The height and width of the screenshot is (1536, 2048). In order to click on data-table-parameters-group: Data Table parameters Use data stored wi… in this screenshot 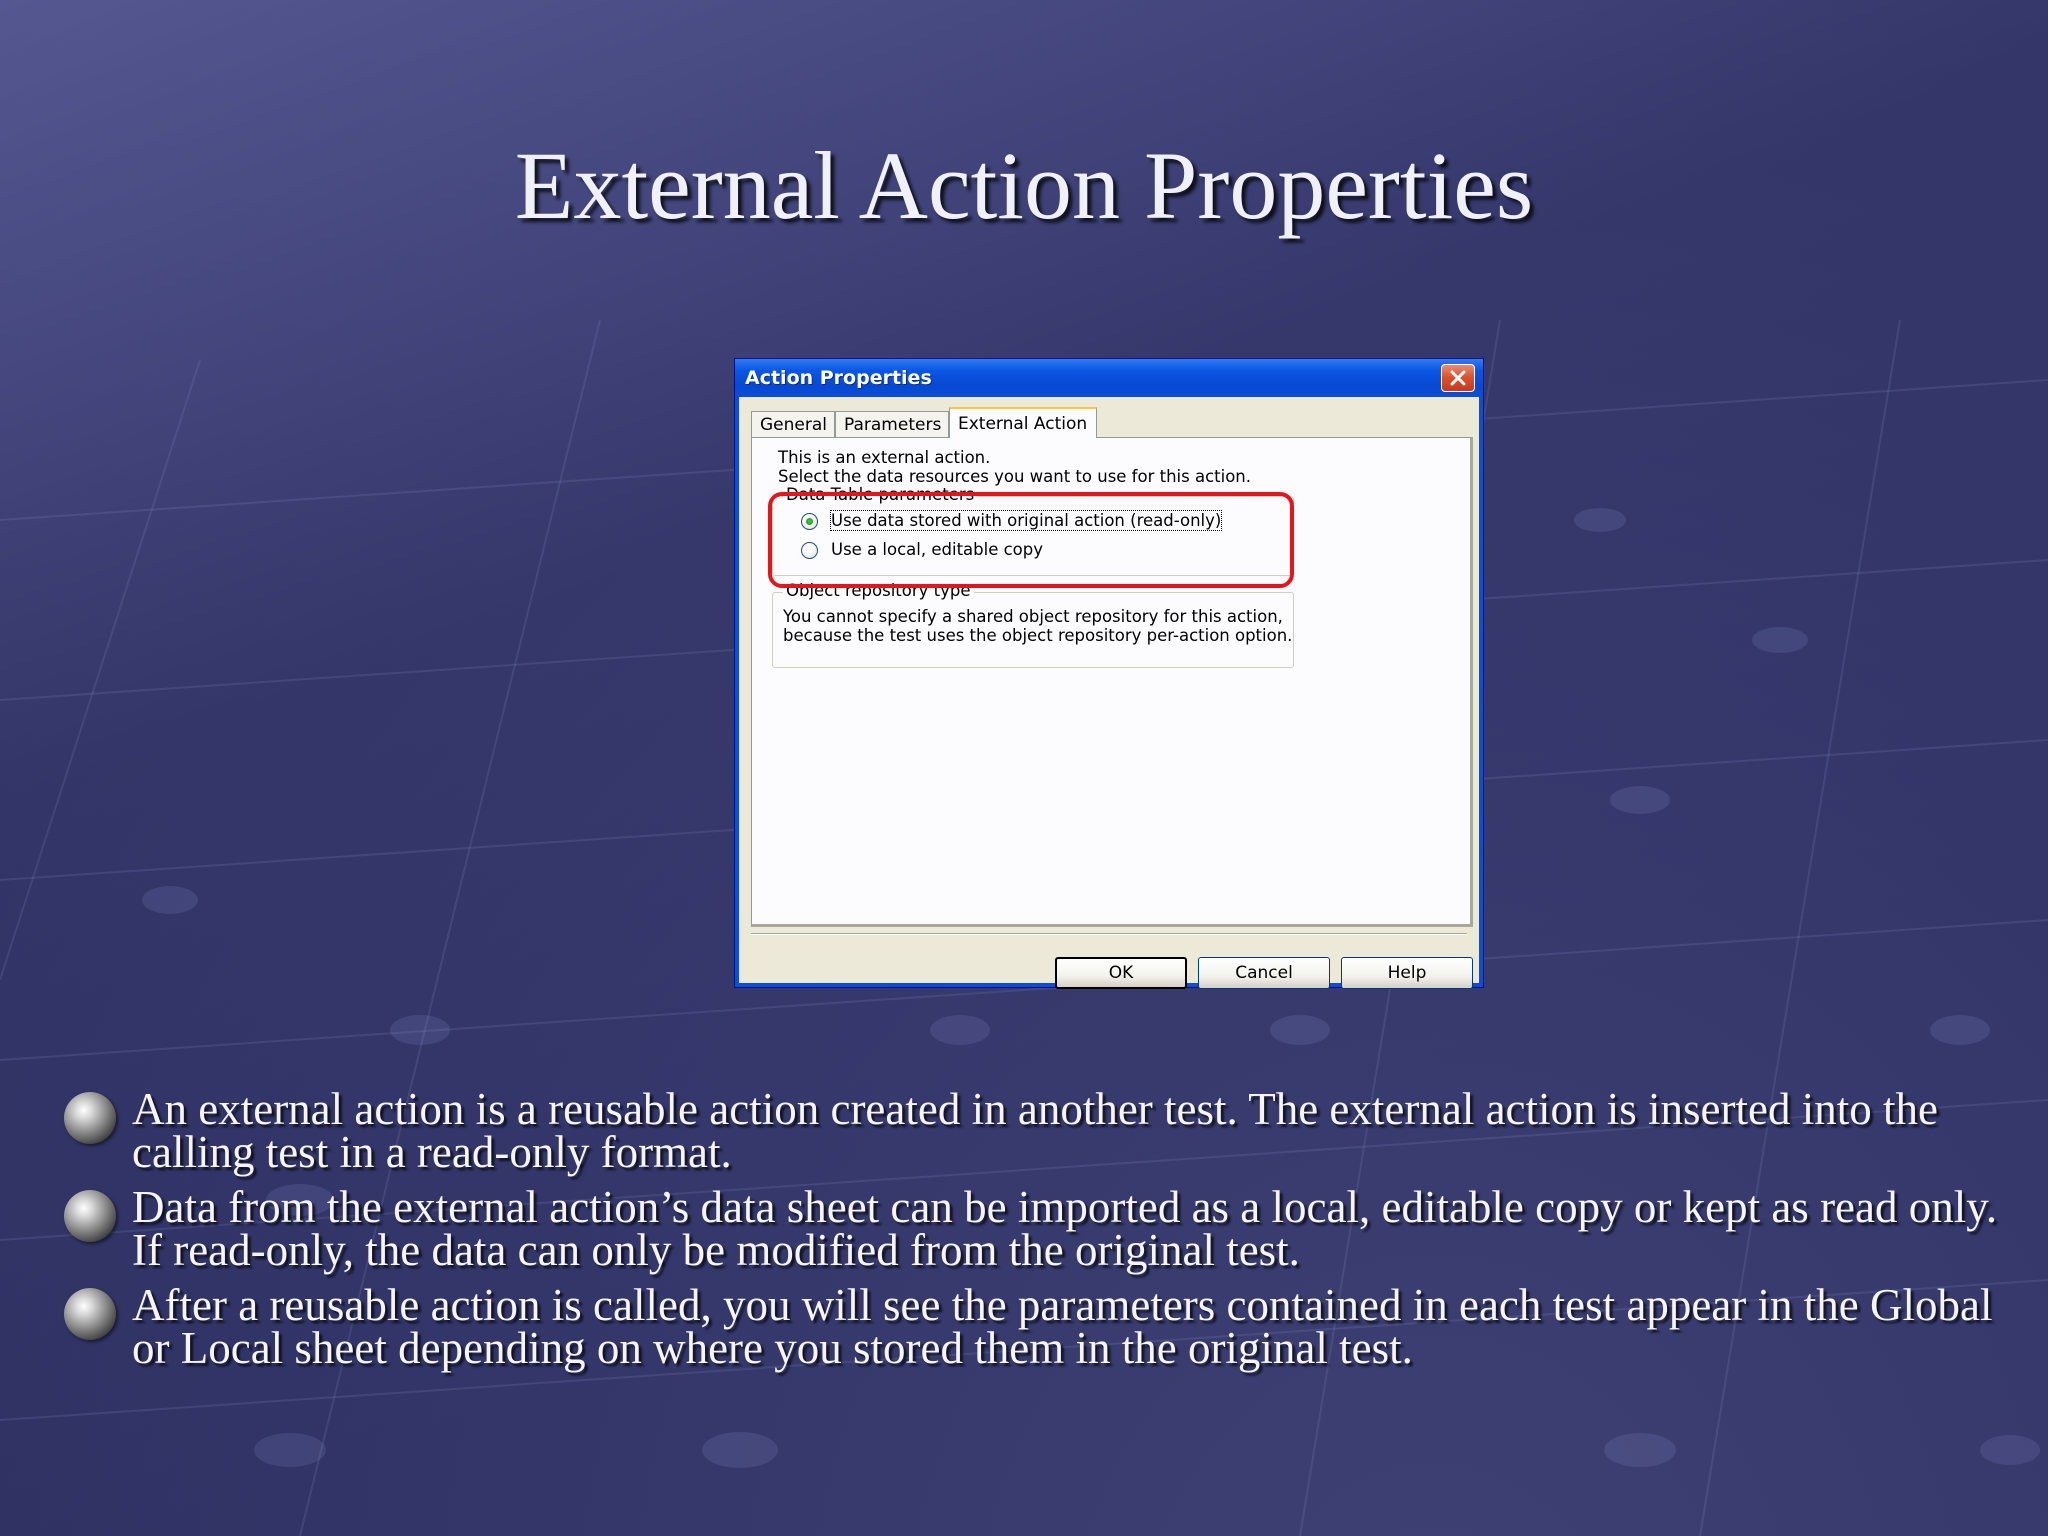, I will do `click(1033, 530)`.